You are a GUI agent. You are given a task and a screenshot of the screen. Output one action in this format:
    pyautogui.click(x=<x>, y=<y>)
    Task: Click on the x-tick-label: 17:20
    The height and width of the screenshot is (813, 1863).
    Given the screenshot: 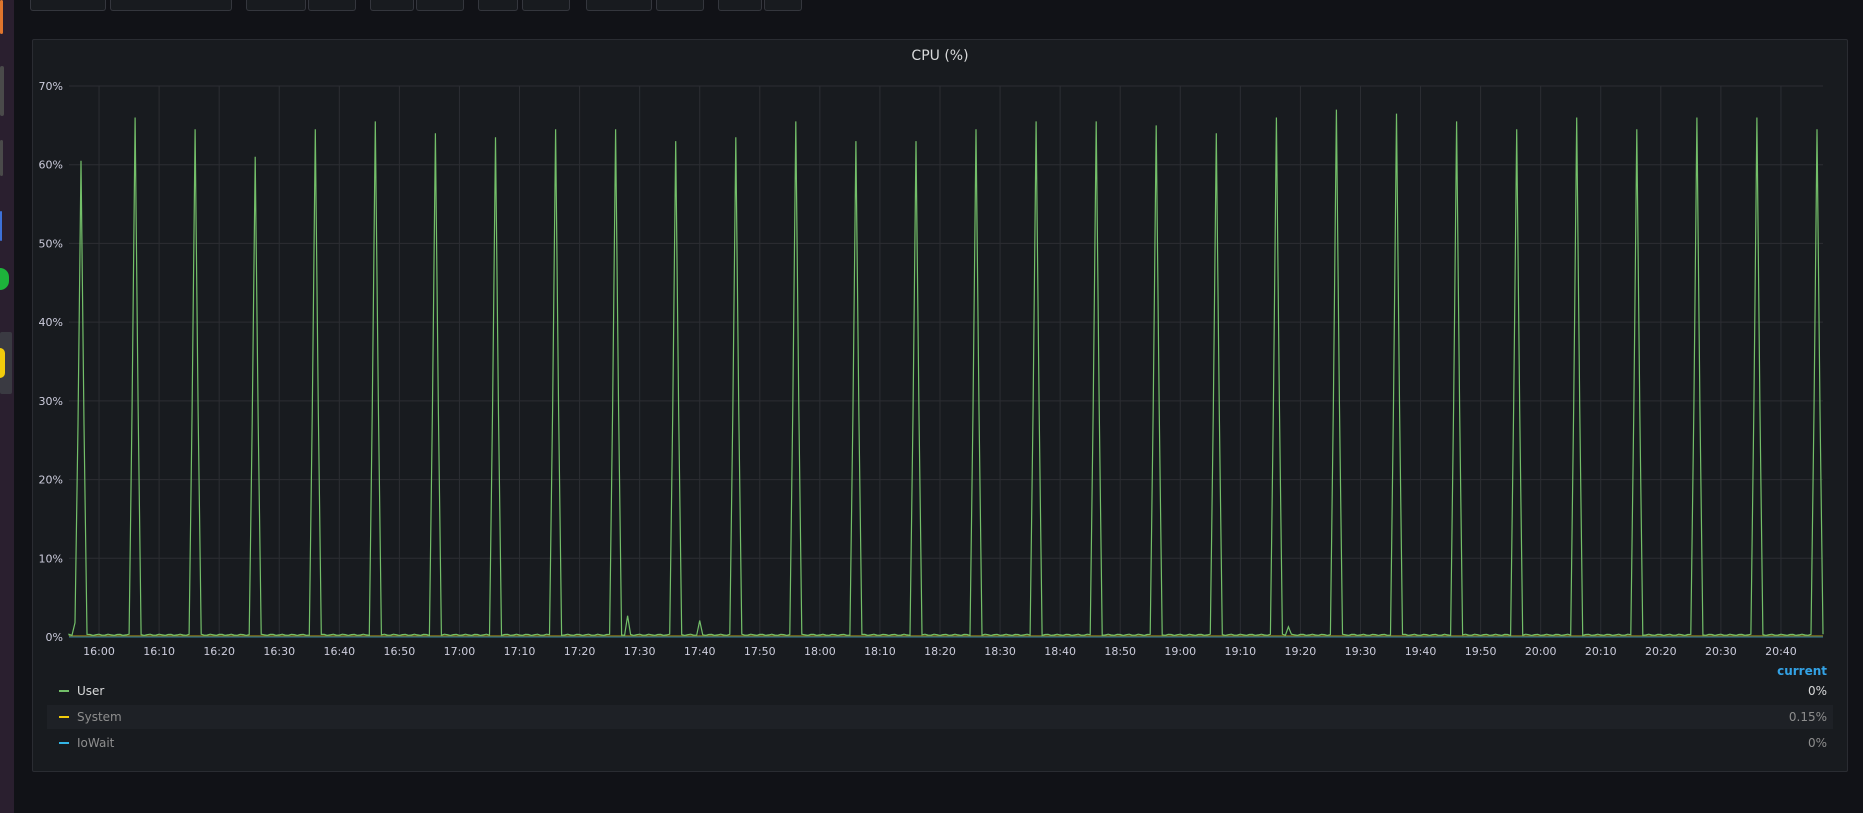 What is the action you would take?
    pyautogui.click(x=580, y=651)
    